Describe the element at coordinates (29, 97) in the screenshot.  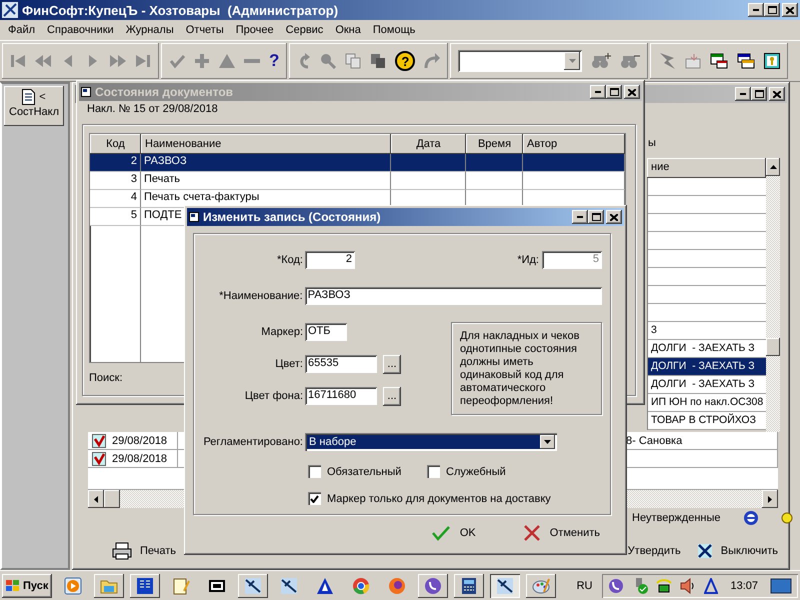
I see `document-icon` at that location.